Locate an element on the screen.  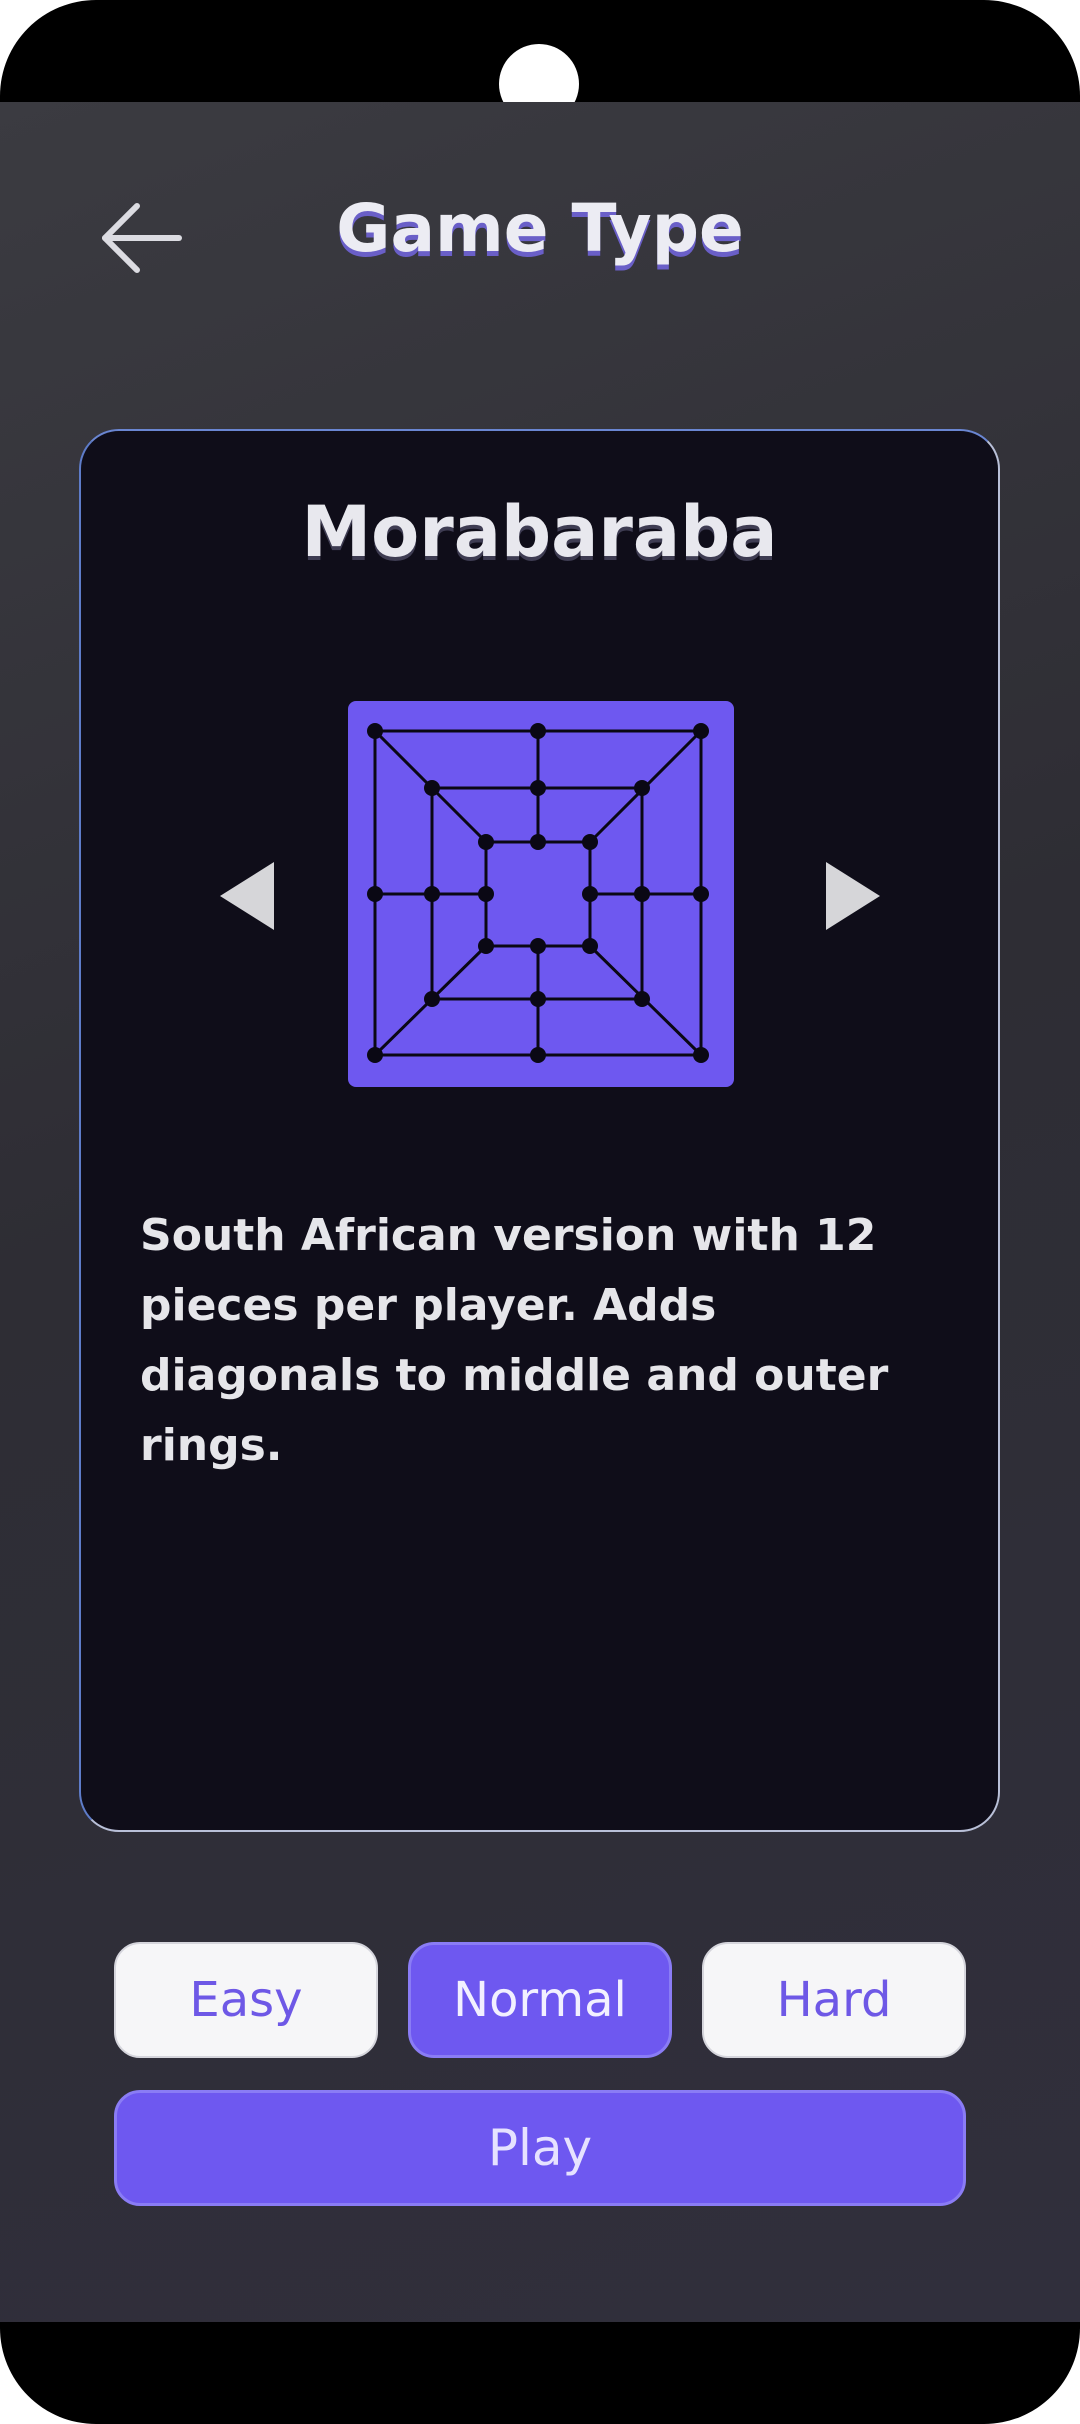
difficulty-easy-button: Easy is located at coordinates (246, 2000).